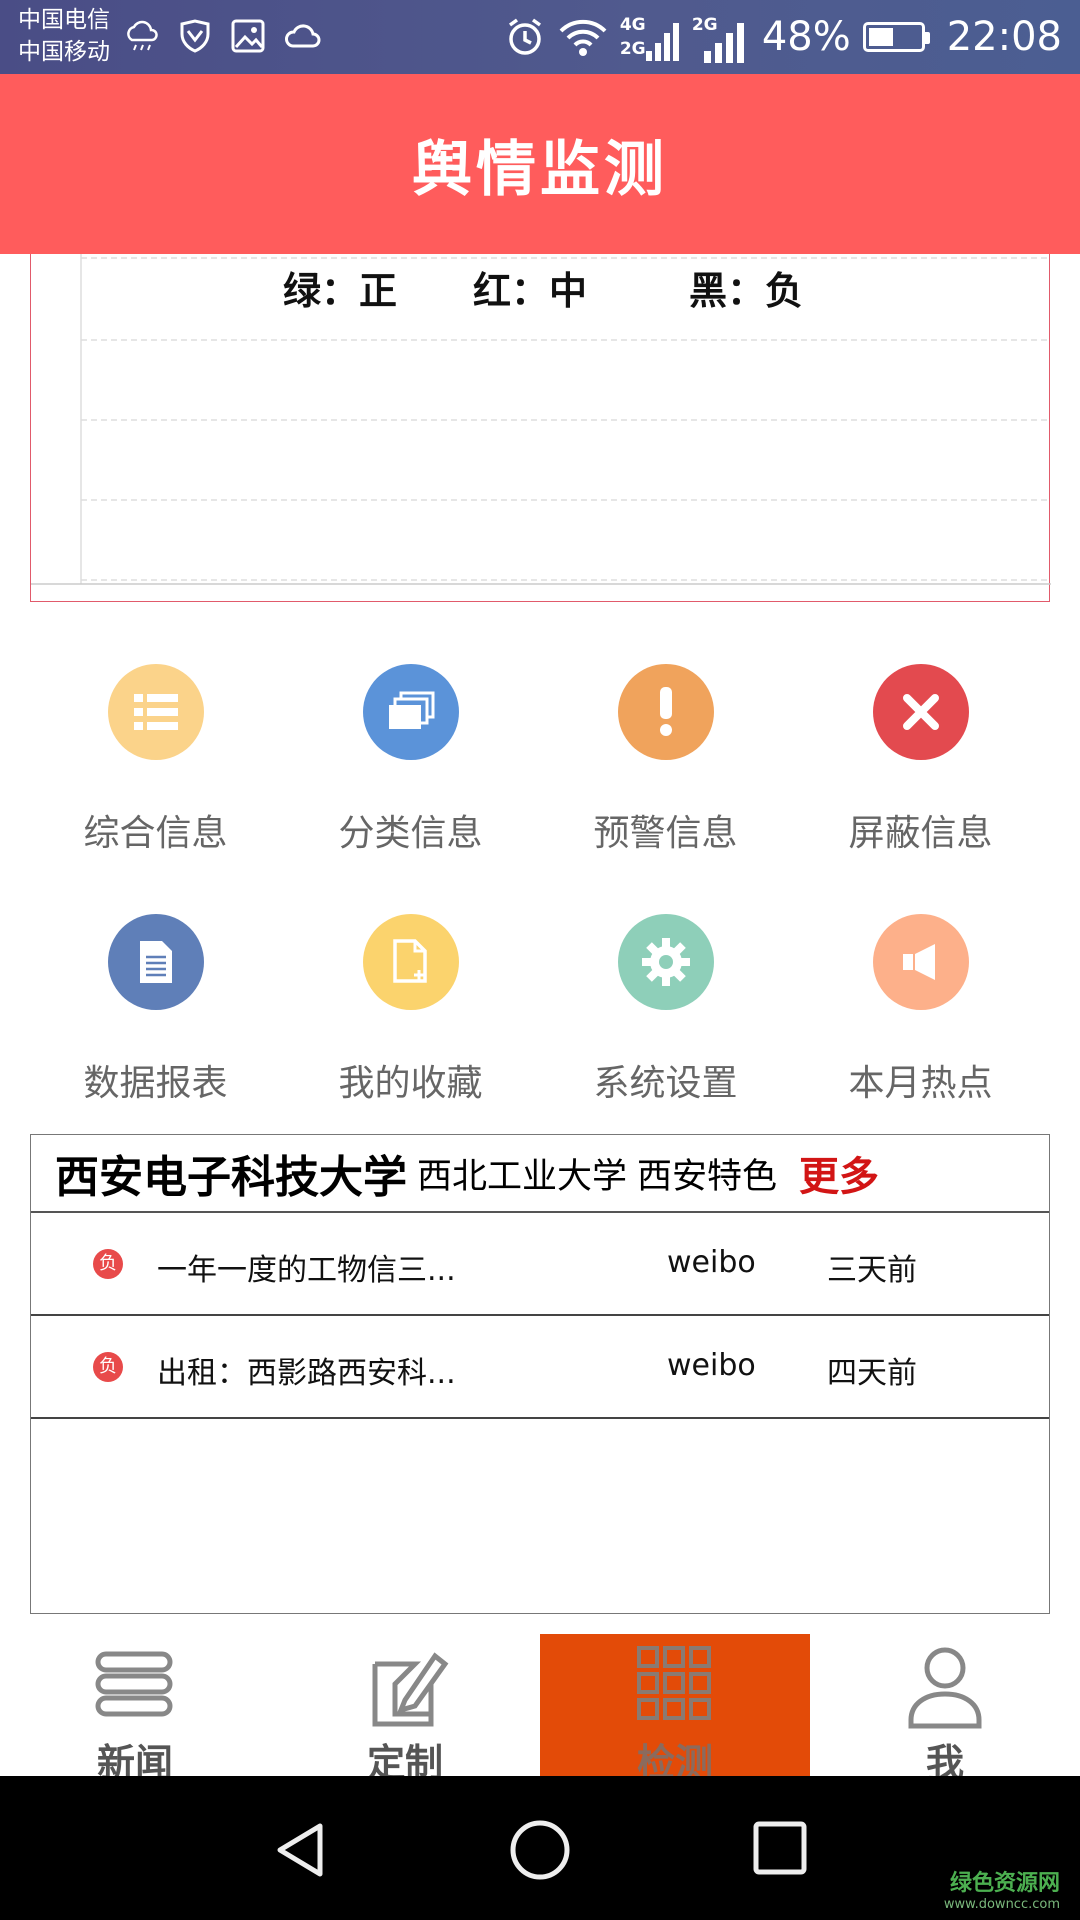 The image size is (1080, 1920). Describe the element at coordinates (872, 1270) in the screenshot. I see `news-time: 三天前` at that location.